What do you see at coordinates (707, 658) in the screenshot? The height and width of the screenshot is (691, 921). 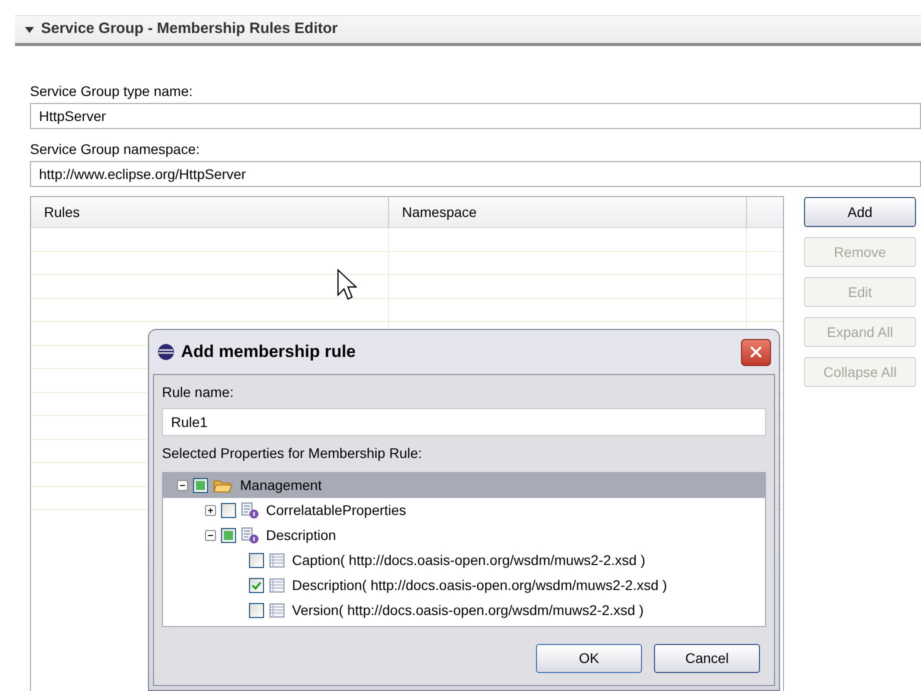 I see `dialog-button: Cancel` at bounding box center [707, 658].